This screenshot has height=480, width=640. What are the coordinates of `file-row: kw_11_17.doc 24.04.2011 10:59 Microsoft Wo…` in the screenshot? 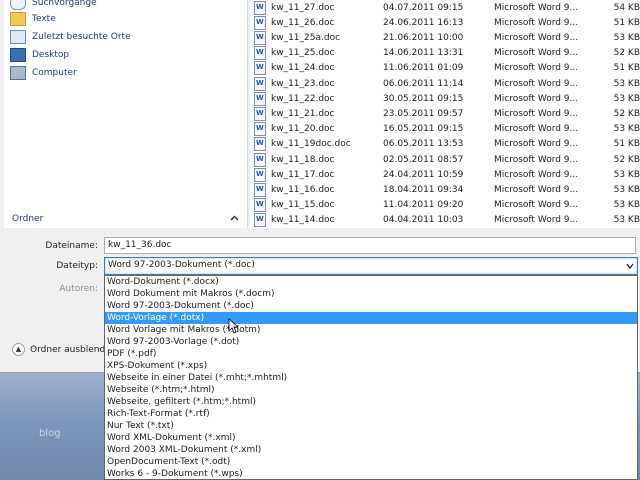 It's located at (447, 174).